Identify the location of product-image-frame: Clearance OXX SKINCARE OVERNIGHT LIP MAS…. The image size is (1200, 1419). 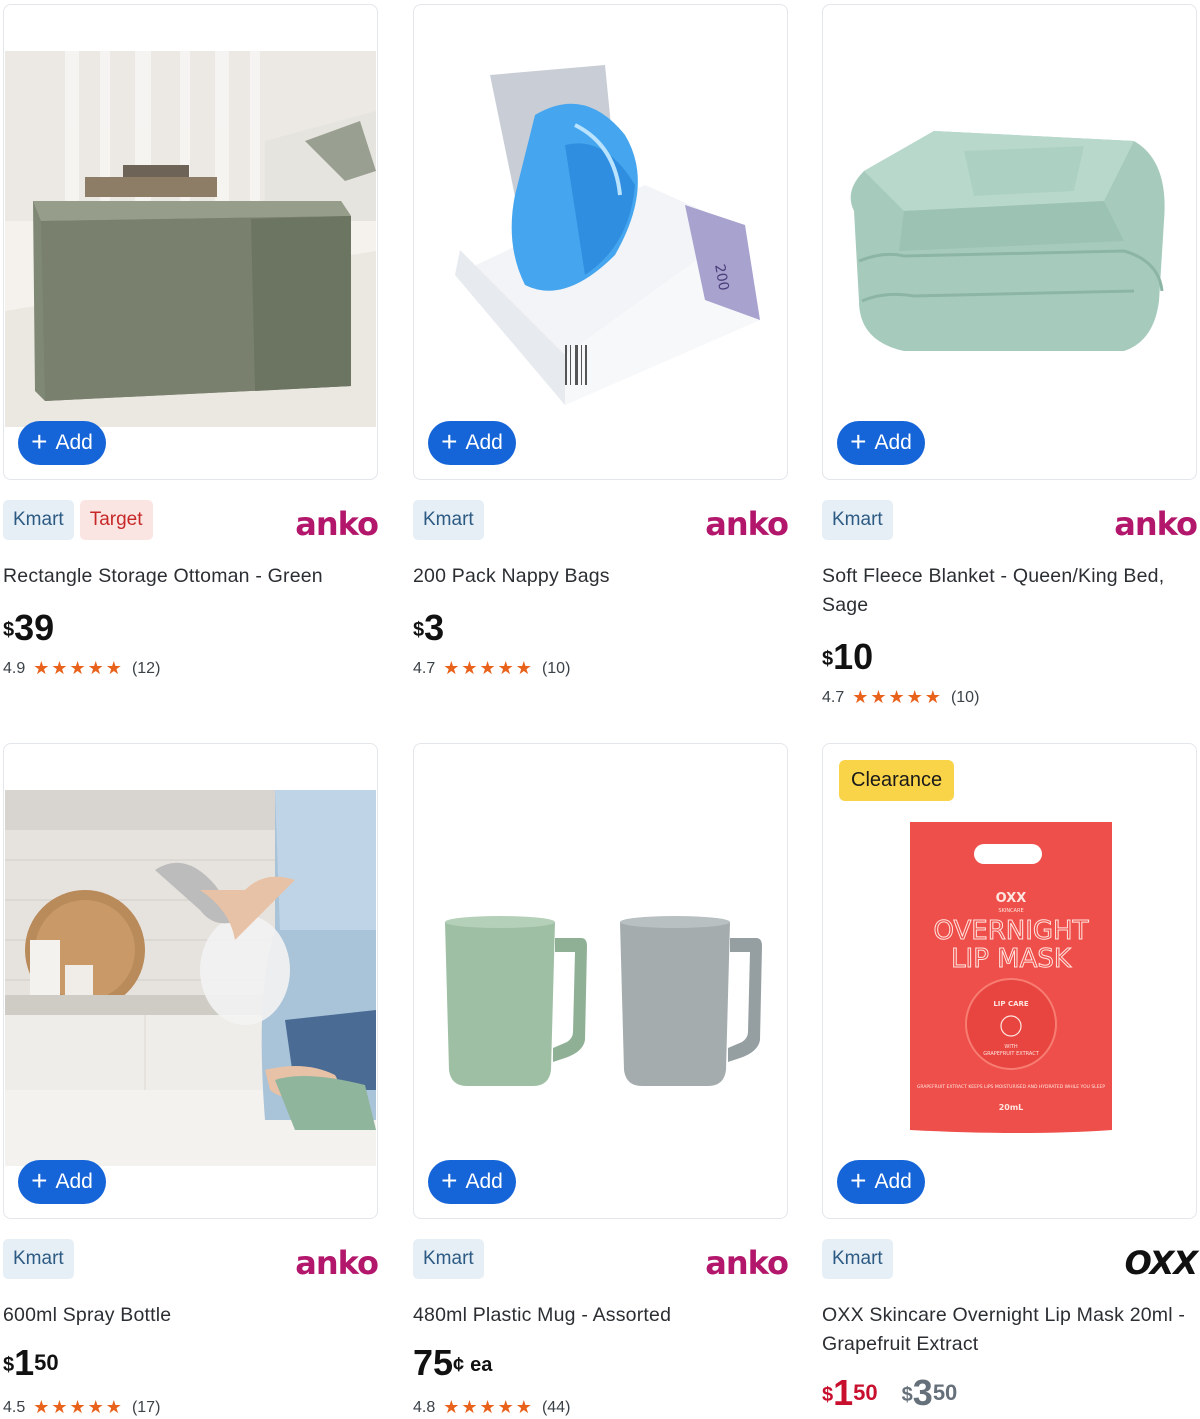
(1009, 981).